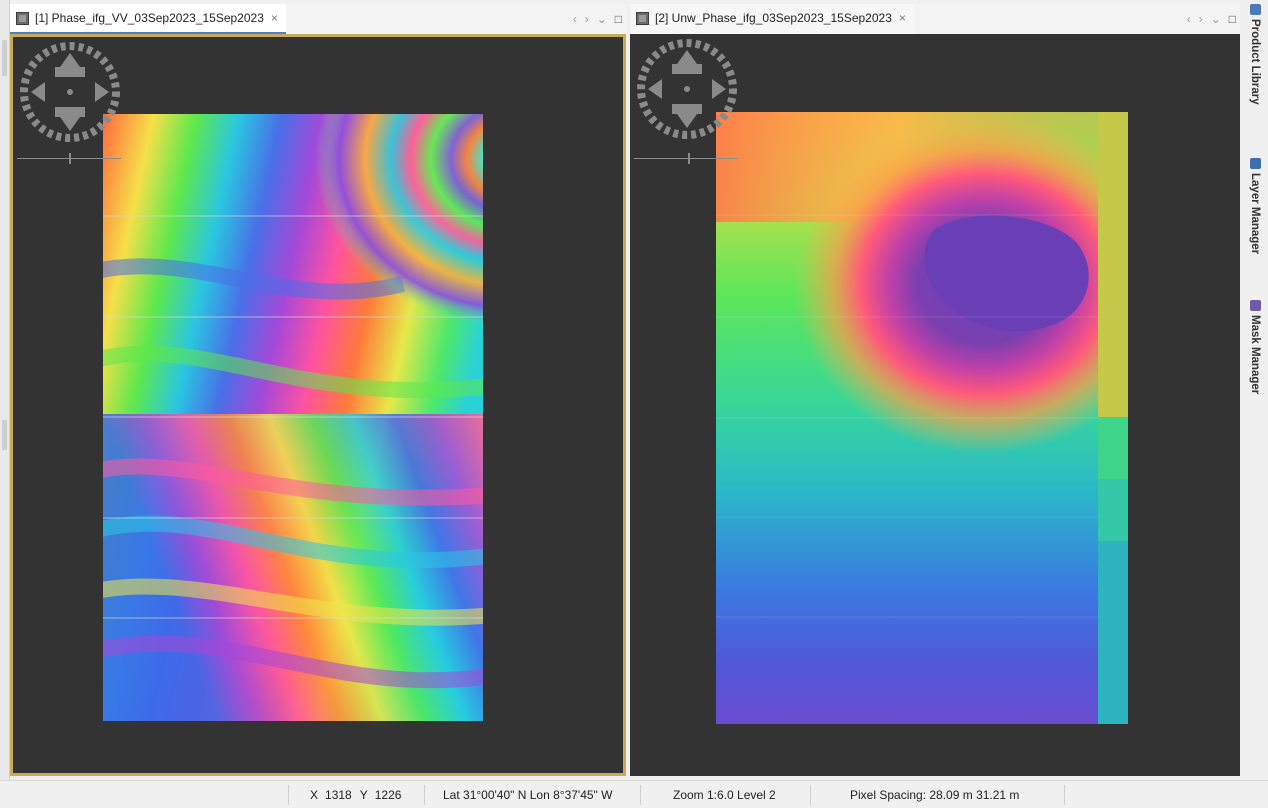  Describe the element at coordinates (1255, 62) in the screenshot. I see `dock-label: Product Library` at that location.